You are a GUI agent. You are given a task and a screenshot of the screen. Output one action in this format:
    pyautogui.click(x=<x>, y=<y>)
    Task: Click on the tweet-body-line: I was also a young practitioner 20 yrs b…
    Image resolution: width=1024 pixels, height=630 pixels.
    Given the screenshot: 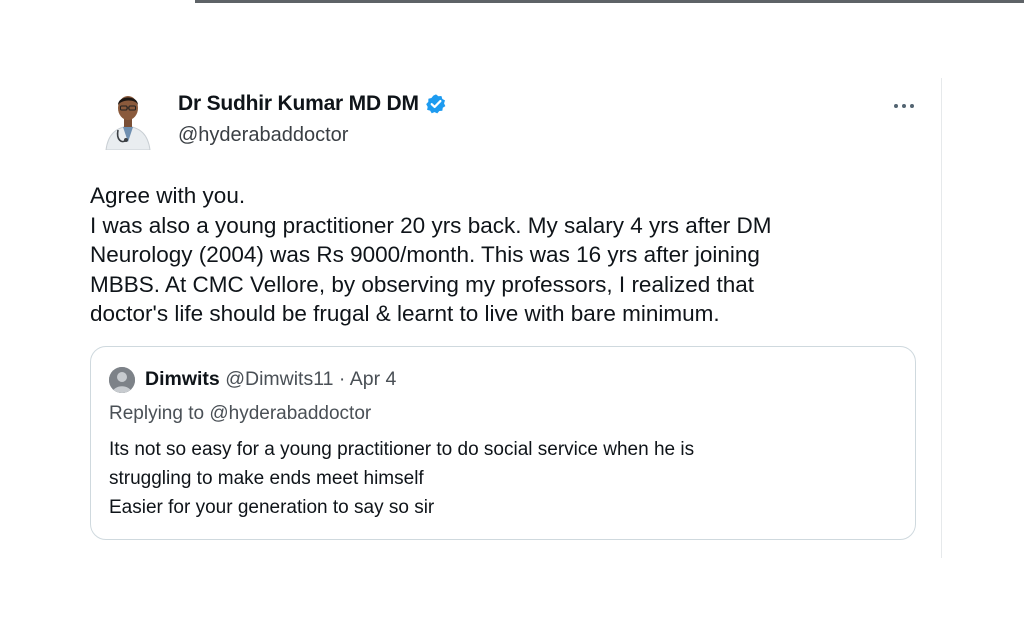 What is the action you would take?
    pyautogui.click(x=431, y=225)
    